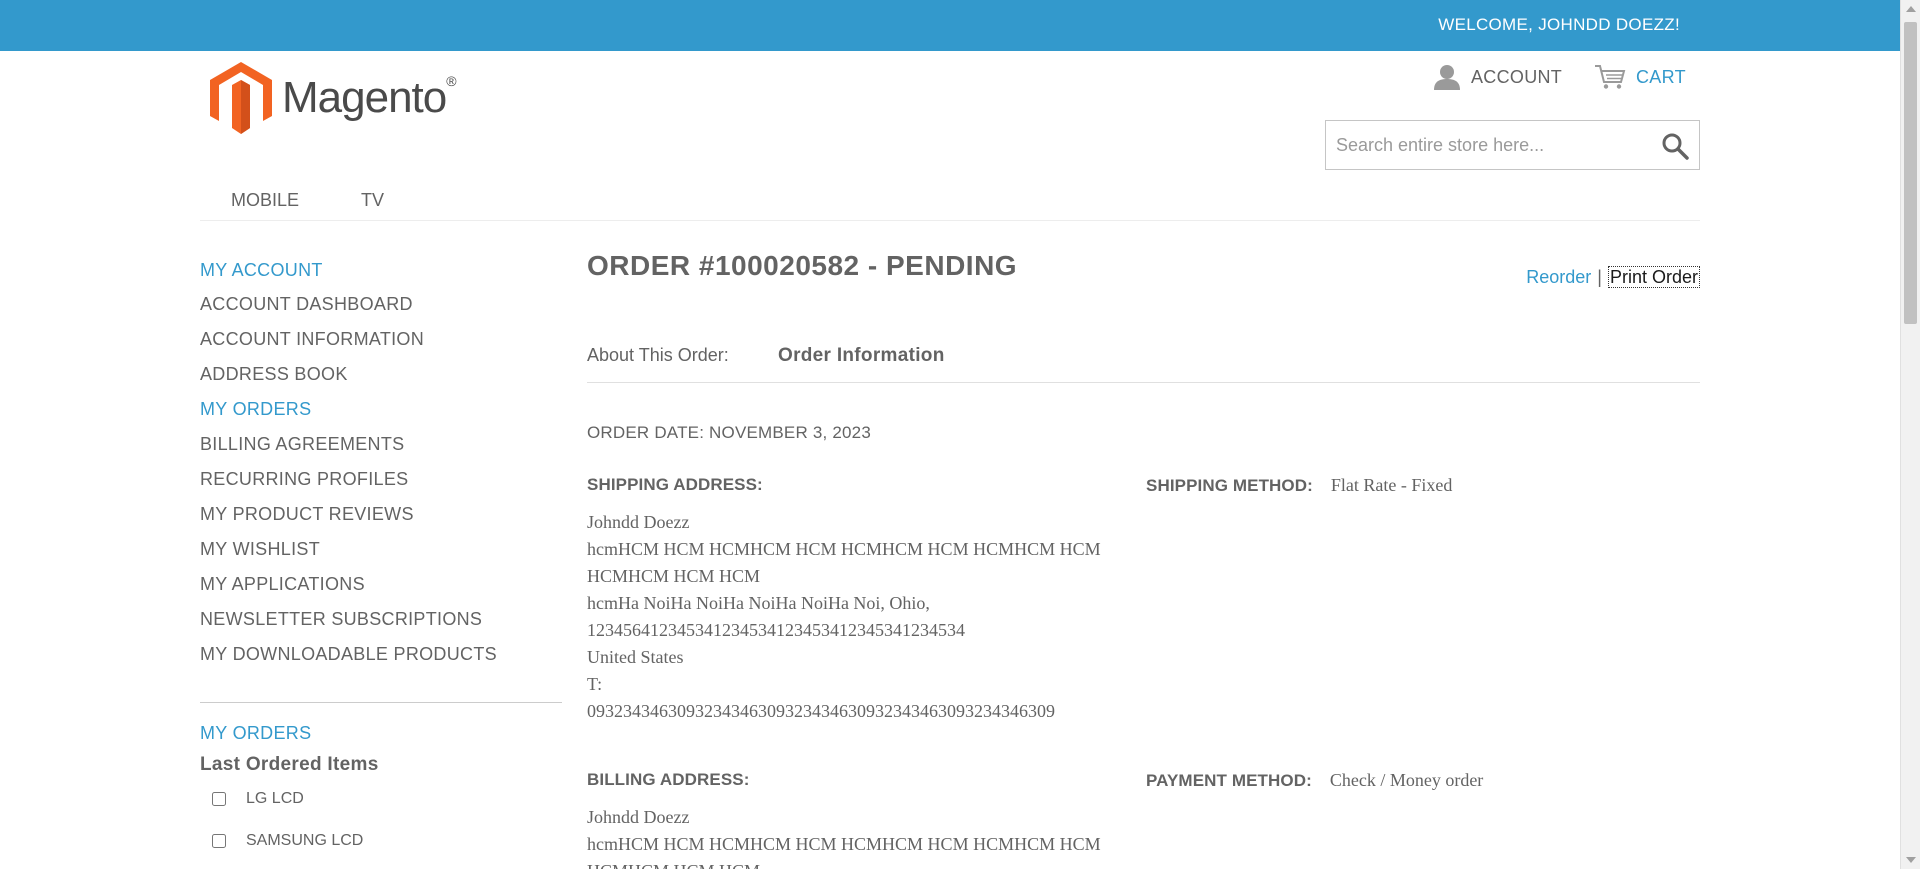  What do you see at coordinates (304, 841) in the screenshot?
I see `last-ordered-item-name: SAMSUNG LCD` at bounding box center [304, 841].